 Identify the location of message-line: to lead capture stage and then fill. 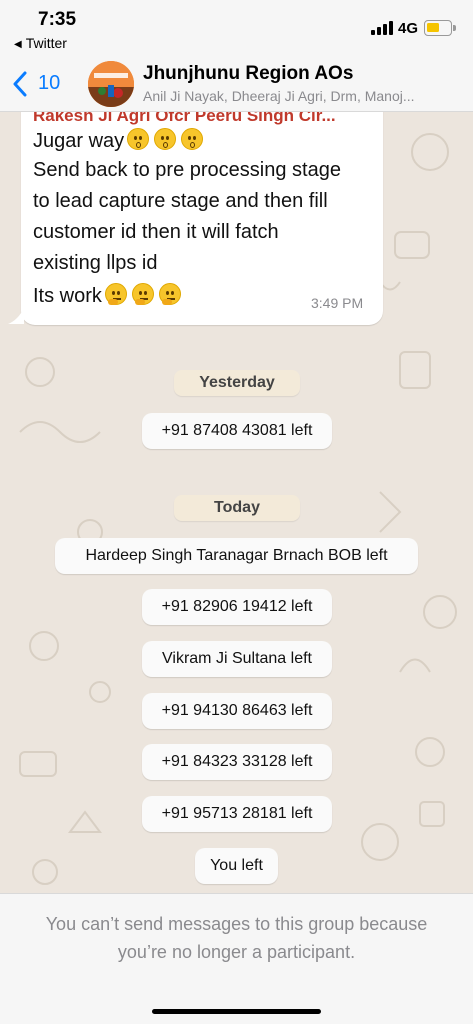
(180, 201).